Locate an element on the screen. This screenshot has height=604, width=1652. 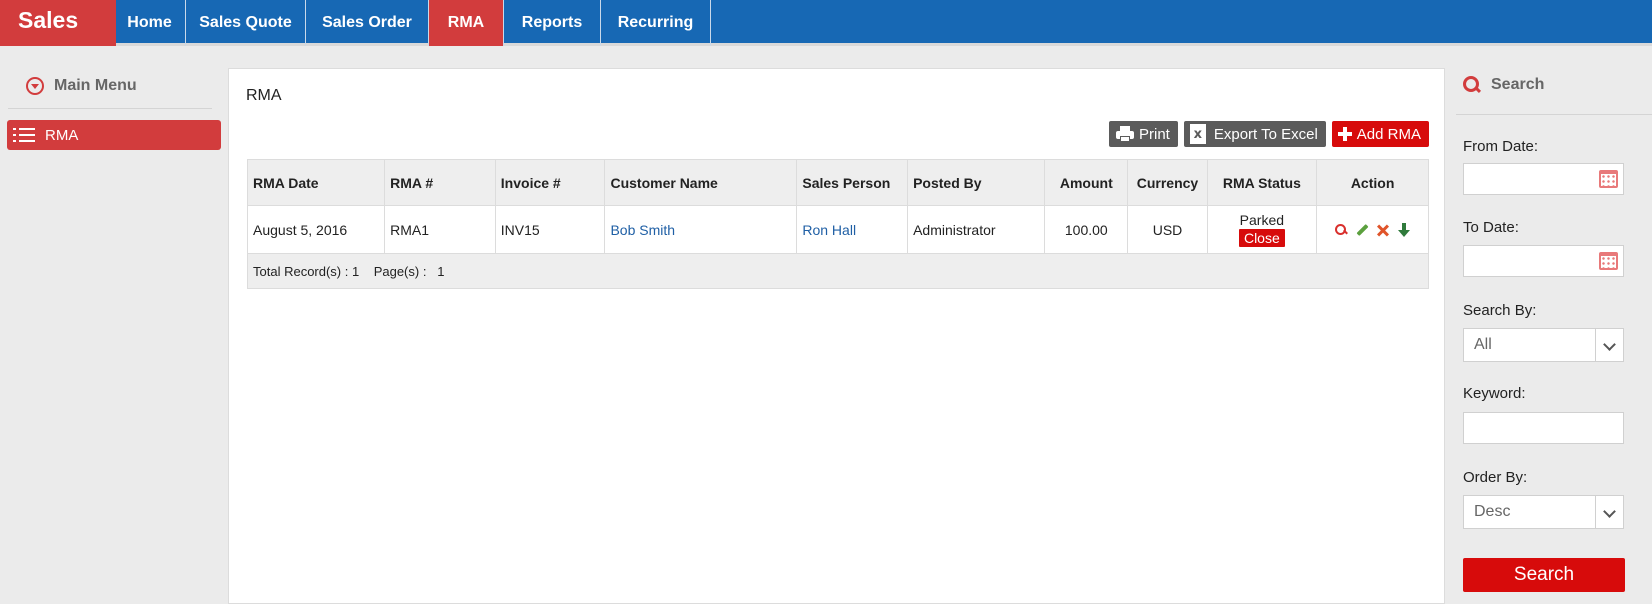
total-records-value: 1 is located at coordinates (356, 271).